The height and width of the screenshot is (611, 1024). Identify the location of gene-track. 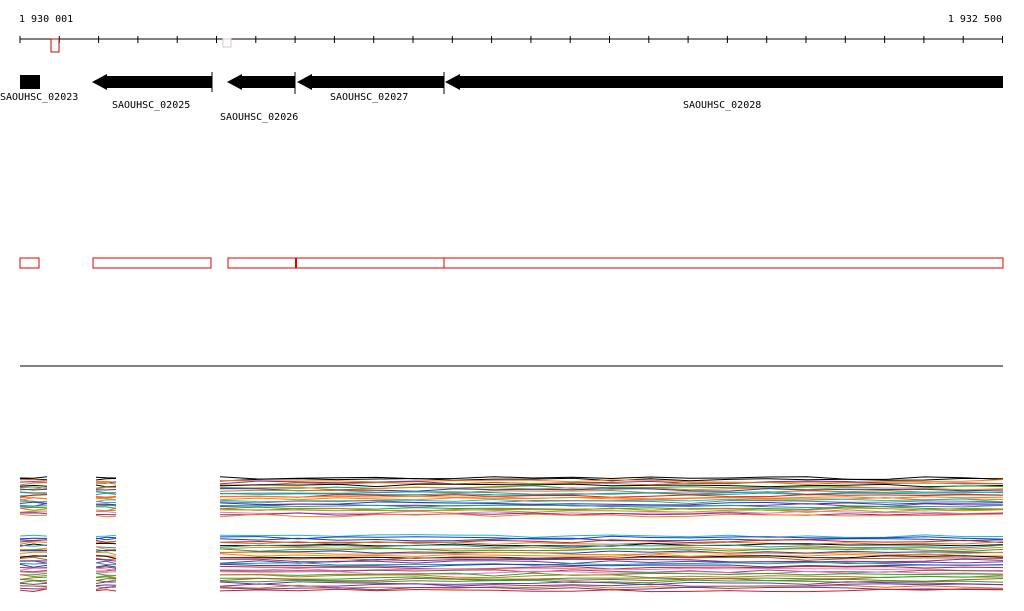
(511, 83).